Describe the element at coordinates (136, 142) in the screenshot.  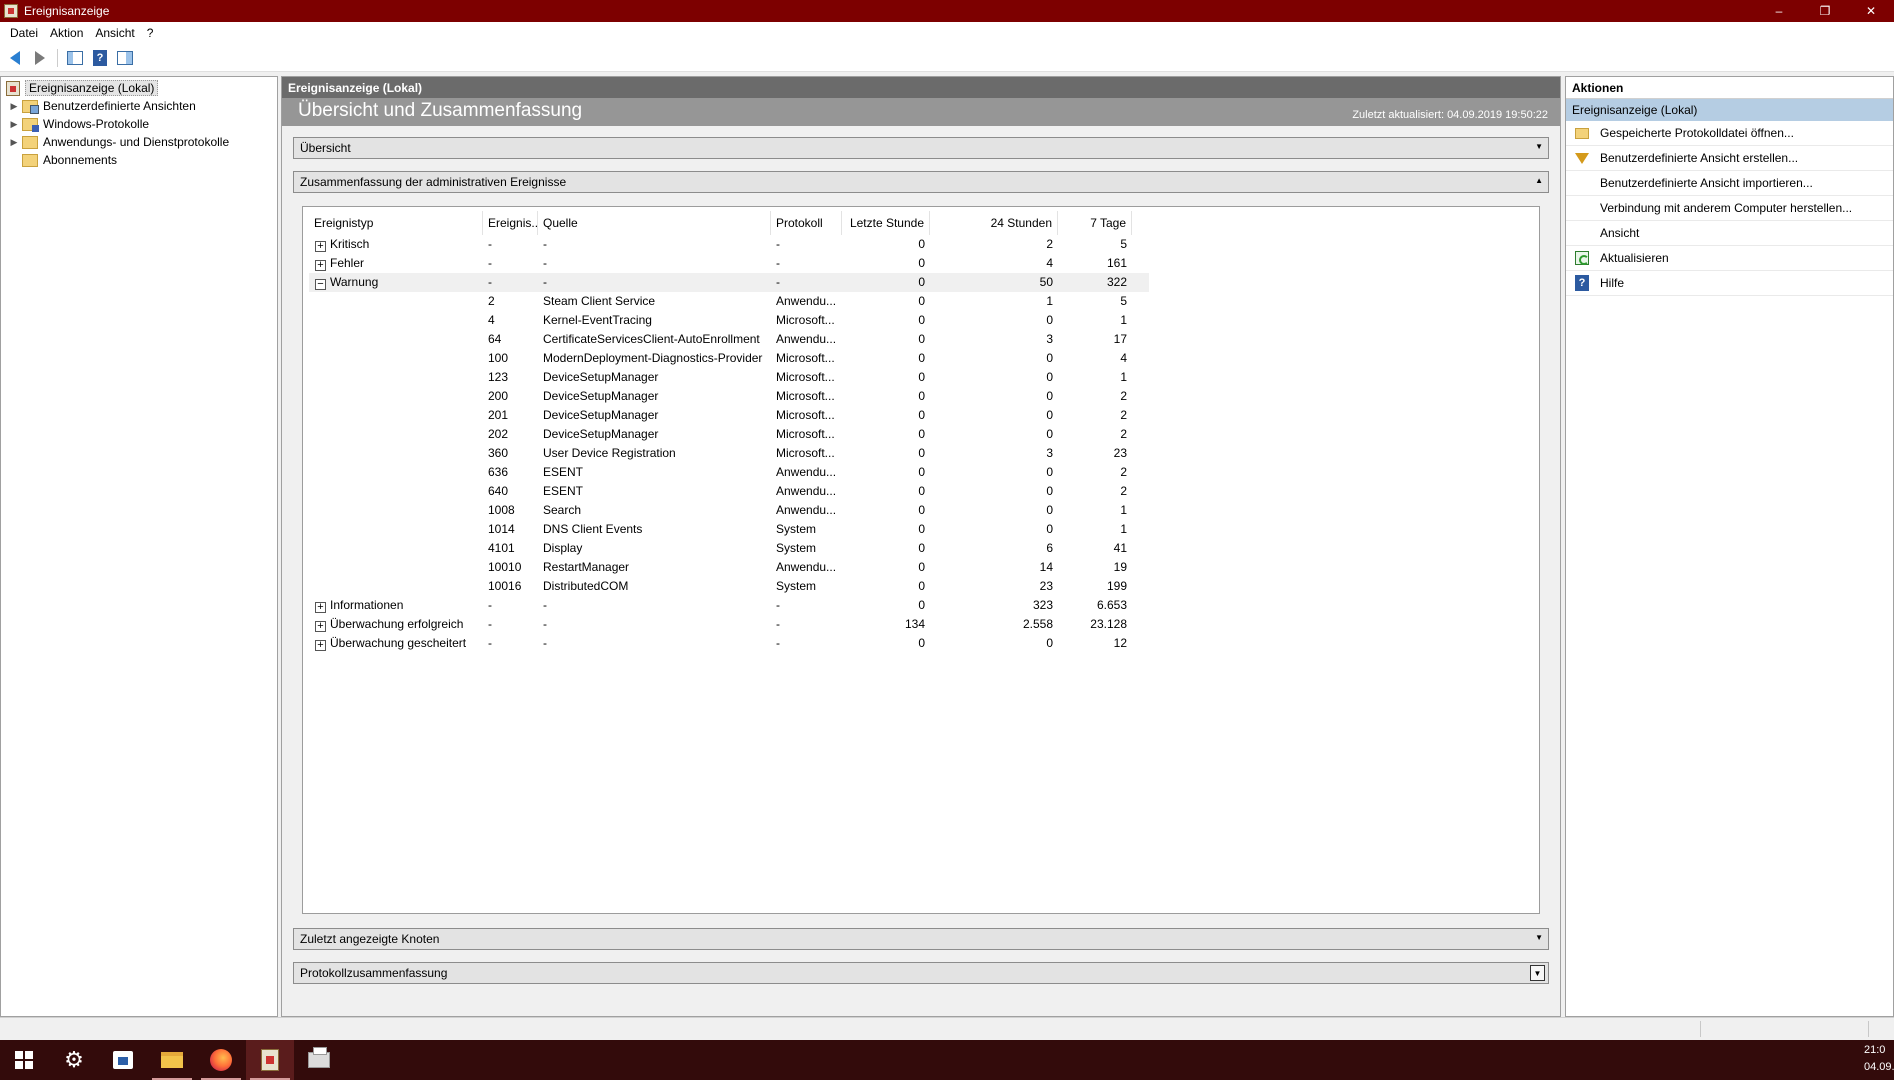
I see `tree-item-label: Anwendungs- und Dienstprotokolle` at that location.